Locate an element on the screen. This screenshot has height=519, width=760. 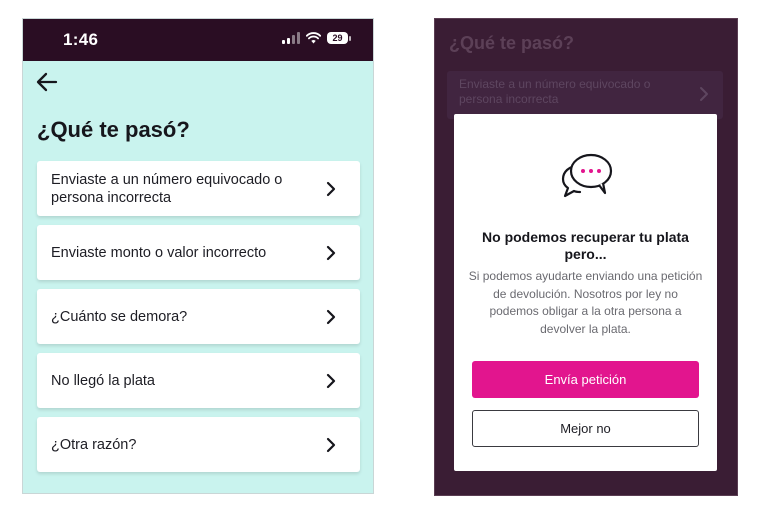
battery-icon: 29 is located at coordinates (339, 38).